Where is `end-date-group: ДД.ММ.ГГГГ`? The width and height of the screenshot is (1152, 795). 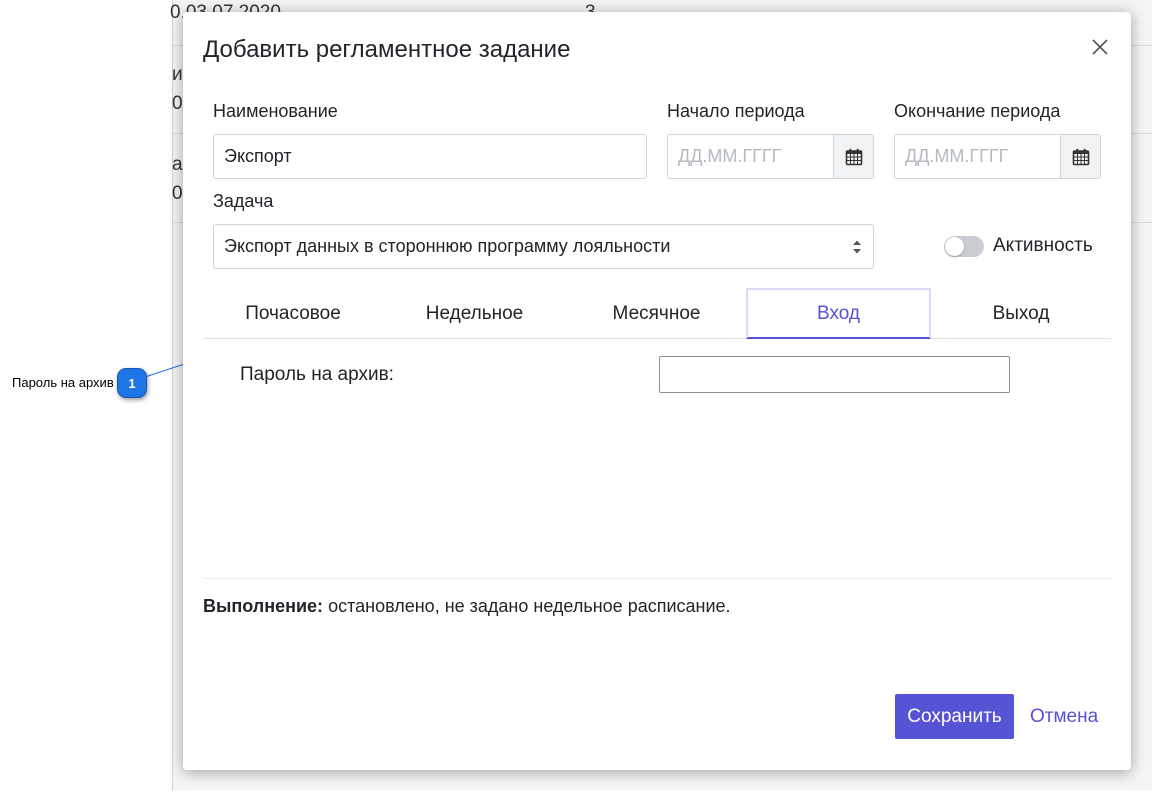 end-date-group: ДД.ММ.ГГГГ is located at coordinates (997, 156).